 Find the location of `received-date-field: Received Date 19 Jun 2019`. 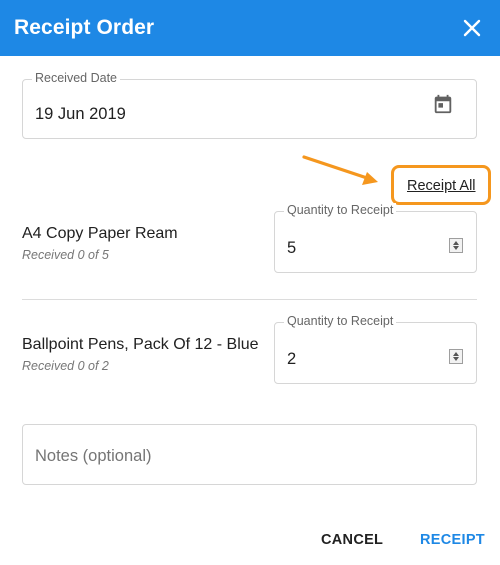

received-date-field: Received Date 19 Jun 2019 is located at coordinates (249, 105).